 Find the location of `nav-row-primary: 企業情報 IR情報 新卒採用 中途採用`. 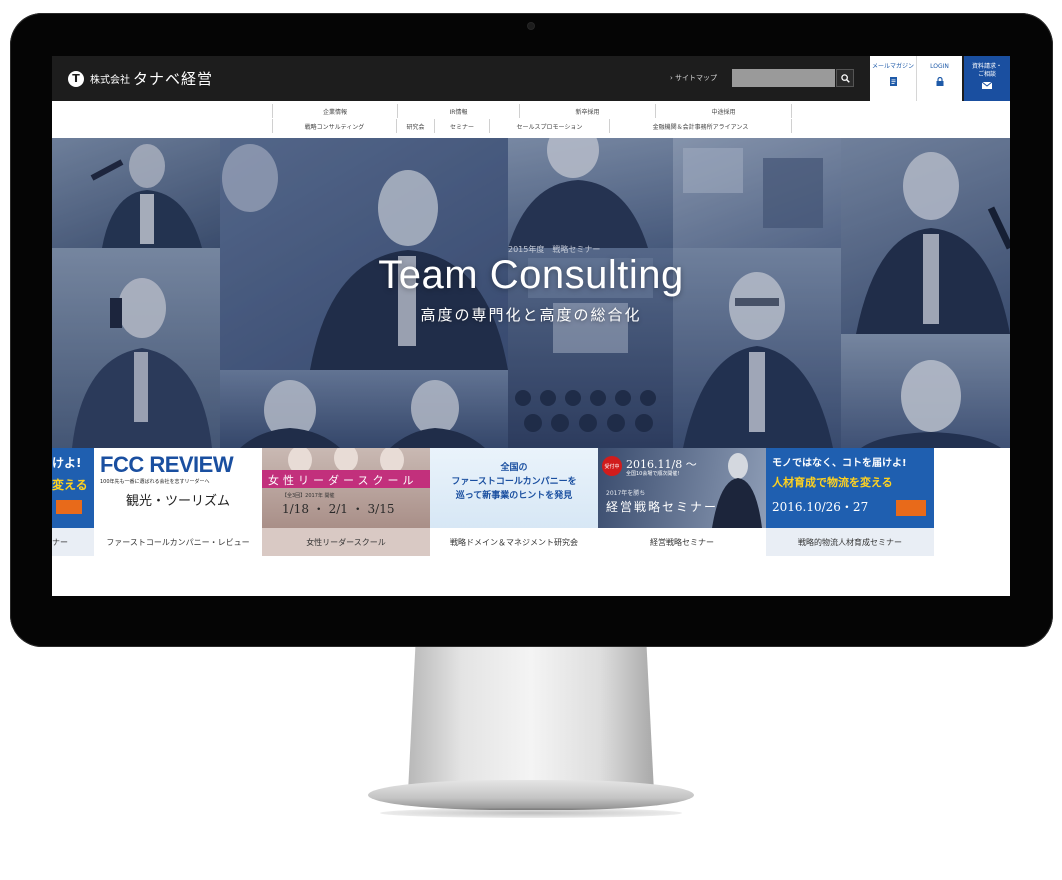

nav-row-primary: 企業情報 IR情報 新卒採用 中途採用 is located at coordinates (531, 112).